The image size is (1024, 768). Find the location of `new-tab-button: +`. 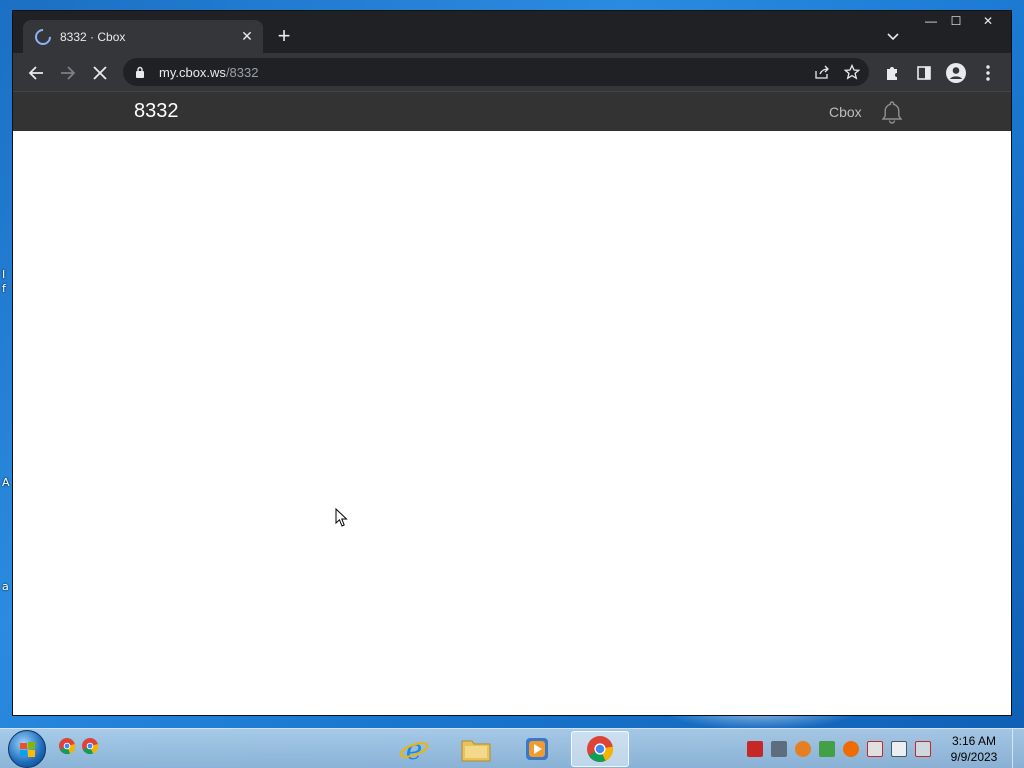

new-tab-button: + is located at coordinates (284, 36).